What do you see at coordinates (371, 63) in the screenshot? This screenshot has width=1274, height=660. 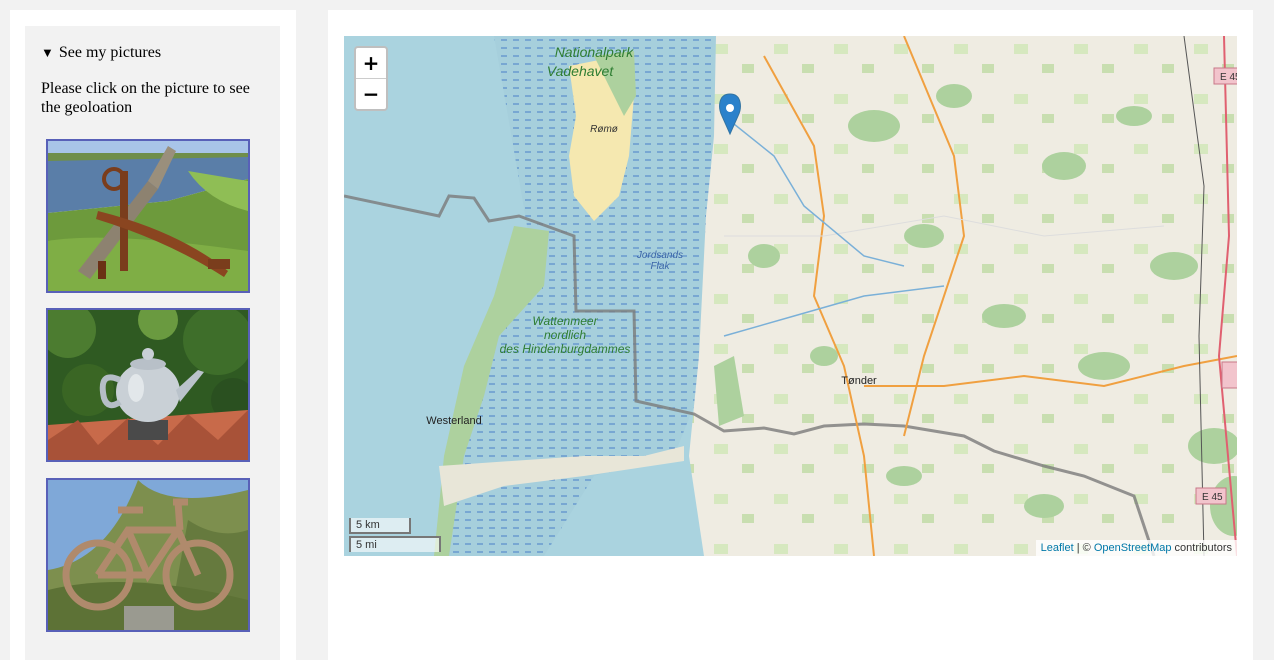 I see `zoom-in-button: +` at bounding box center [371, 63].